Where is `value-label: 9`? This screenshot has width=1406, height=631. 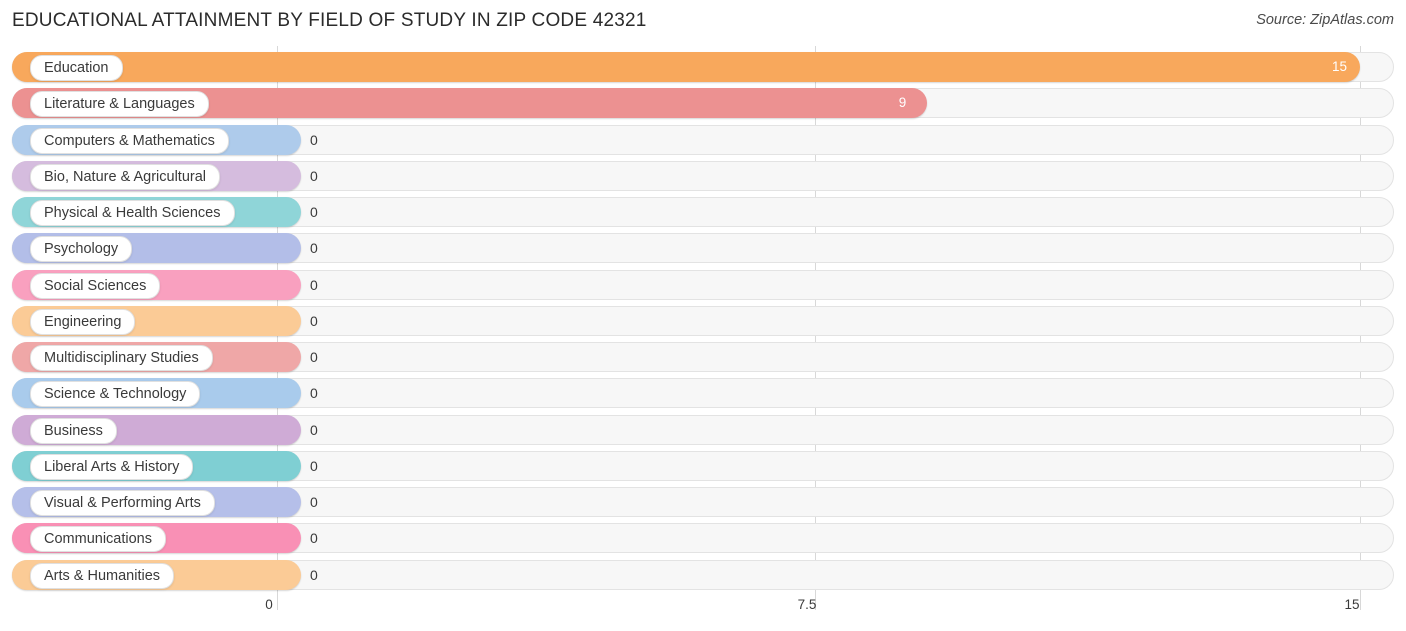
value-label: 9 is located at coordinates (902, 103).